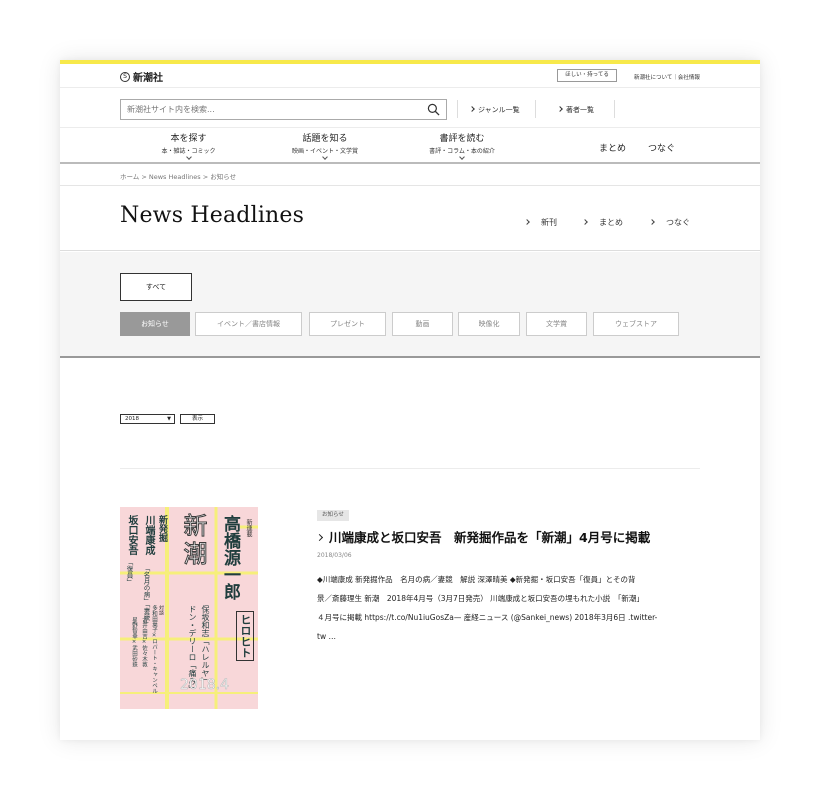 The image size is (820, 800). I want to click on year-value: 2018, so click(132, 419).